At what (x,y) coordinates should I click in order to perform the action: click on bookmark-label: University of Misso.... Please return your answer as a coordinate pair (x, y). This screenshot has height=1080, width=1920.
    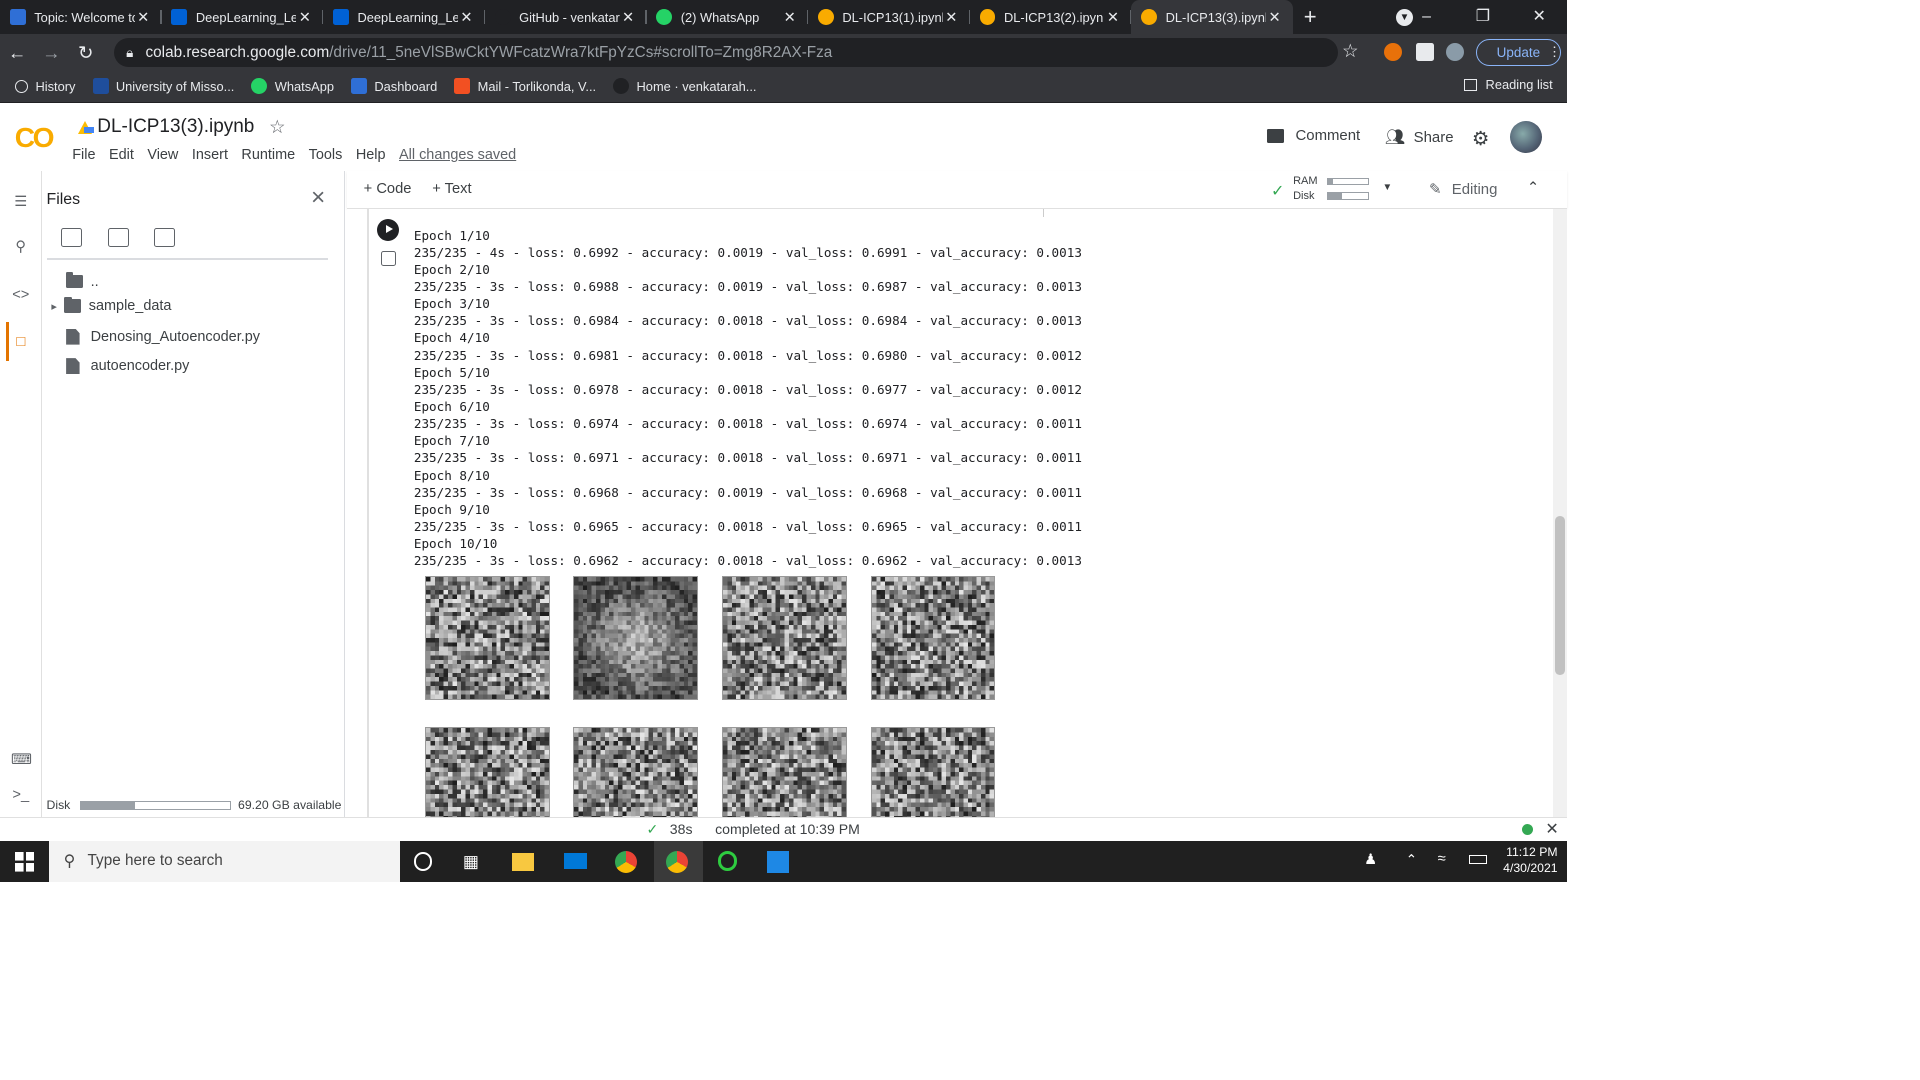
    Looking at the image, I should click on (175, 86).